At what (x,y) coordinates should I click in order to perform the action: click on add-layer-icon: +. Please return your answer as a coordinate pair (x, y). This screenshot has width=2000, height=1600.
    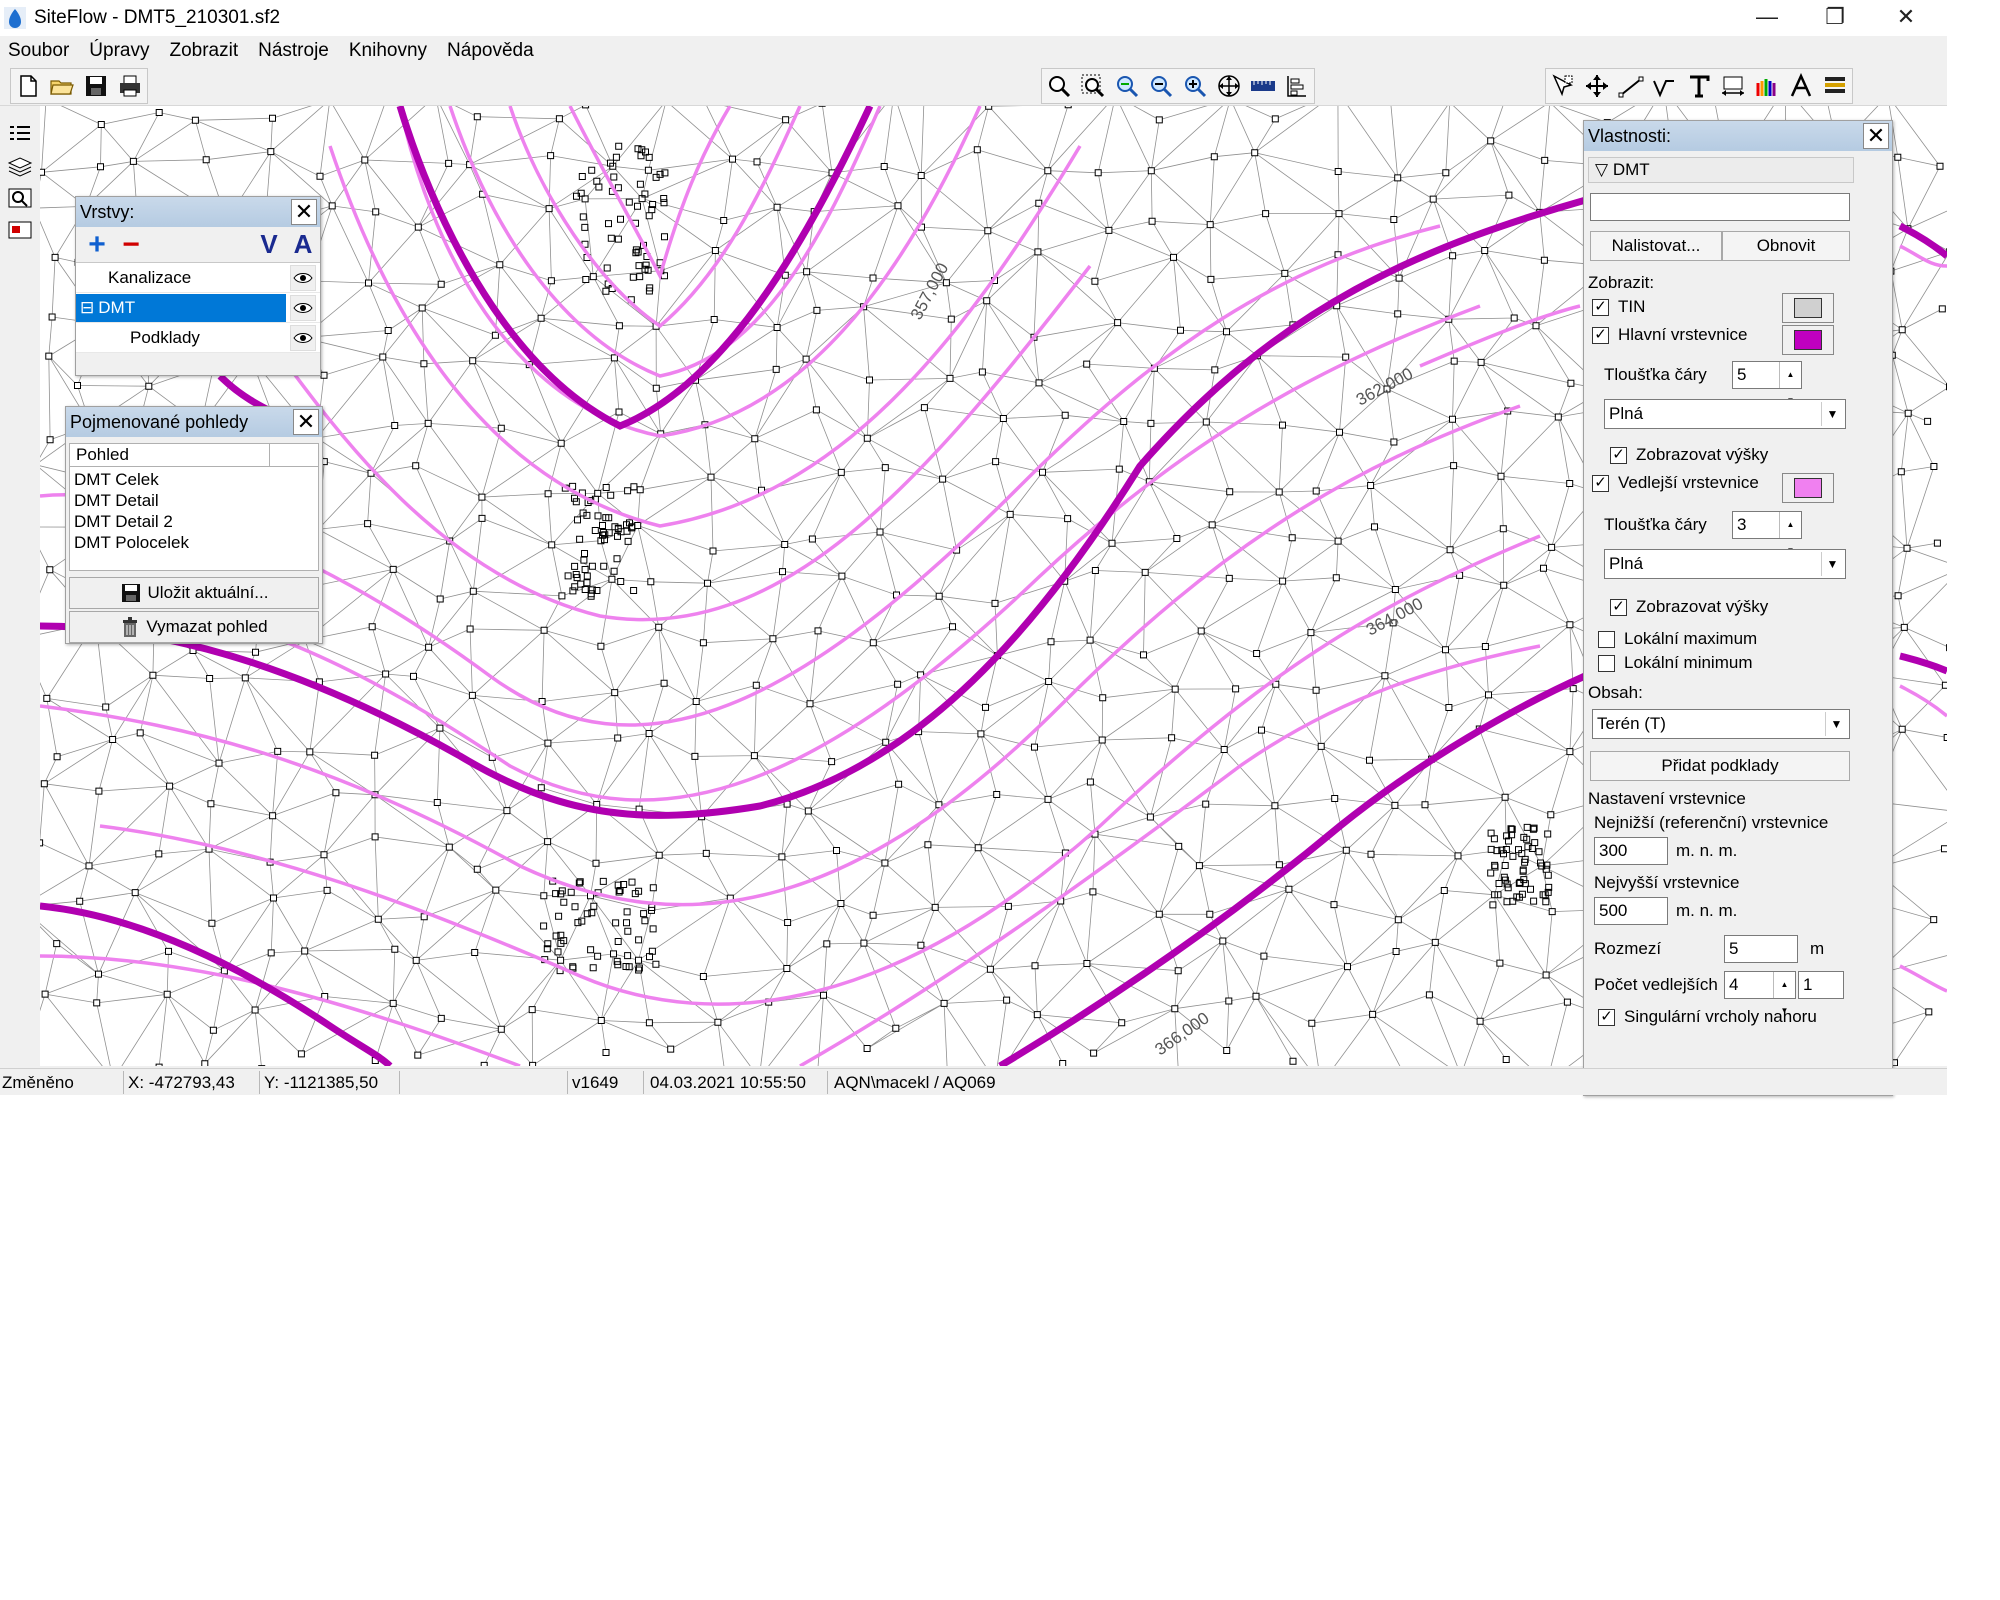
    Looking at the image, I should click on (97, 244).